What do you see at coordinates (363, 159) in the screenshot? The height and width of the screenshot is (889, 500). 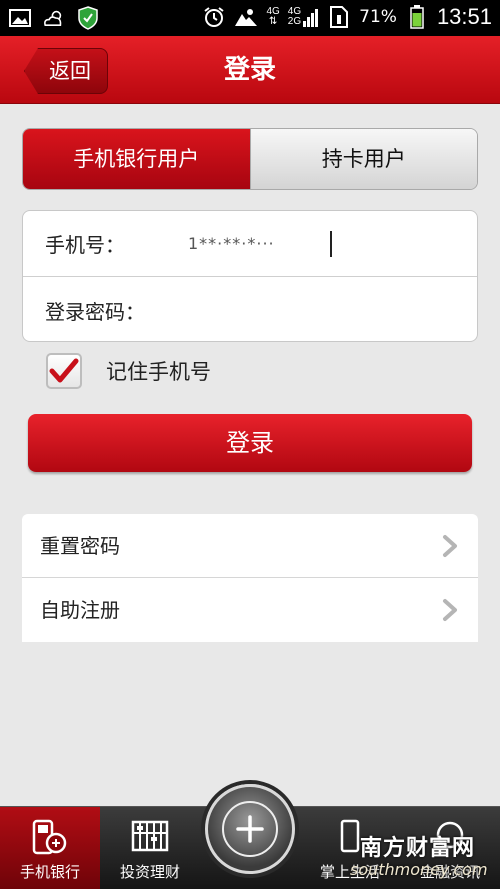 I see `tab-card-holder: 持卡用户` at bounding box center [363, 159].